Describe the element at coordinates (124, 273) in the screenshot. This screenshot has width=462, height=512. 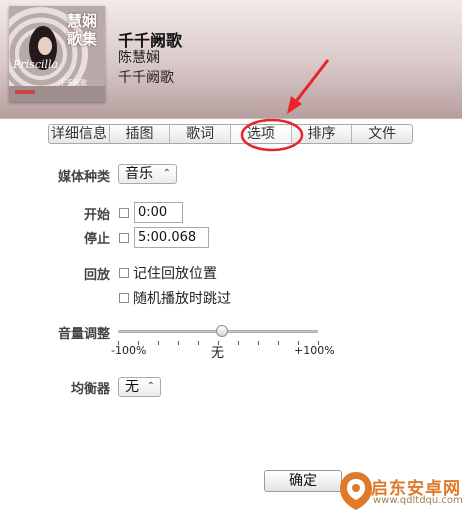
I see `remember-position-checkbox` at that location.